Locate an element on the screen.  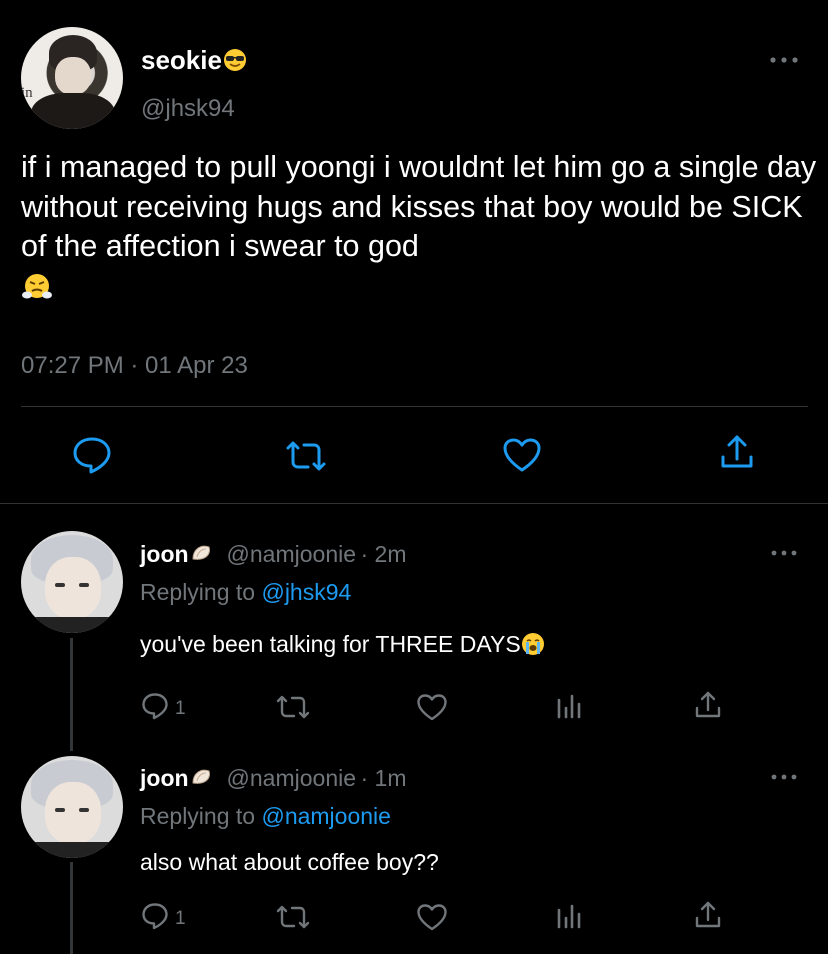
author-handle: @jhsk94 is located at coordinates (188, 109).